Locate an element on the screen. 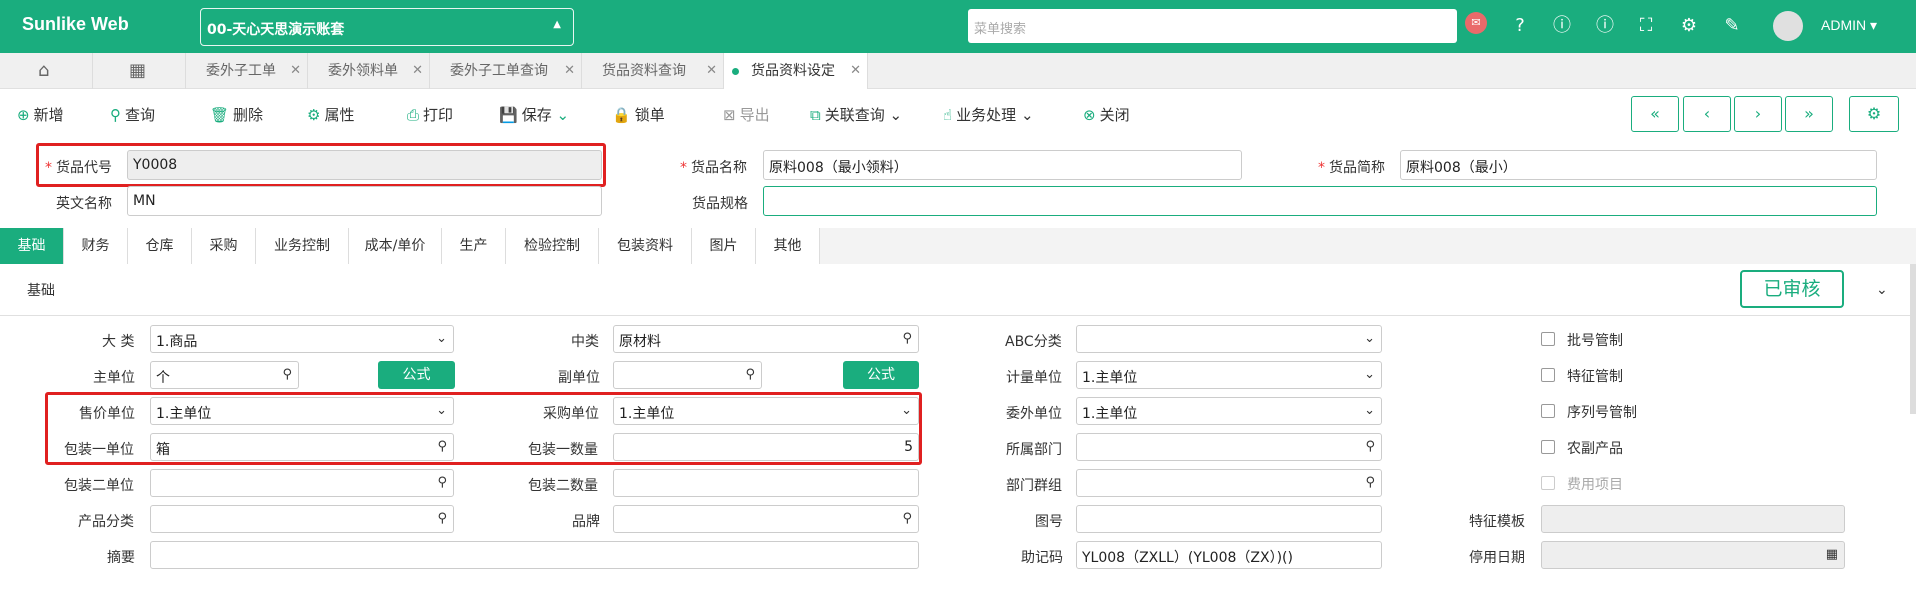 The image size is (1916, 589). short-field: 原料008（最小） is located at coordinates (1638, 165).